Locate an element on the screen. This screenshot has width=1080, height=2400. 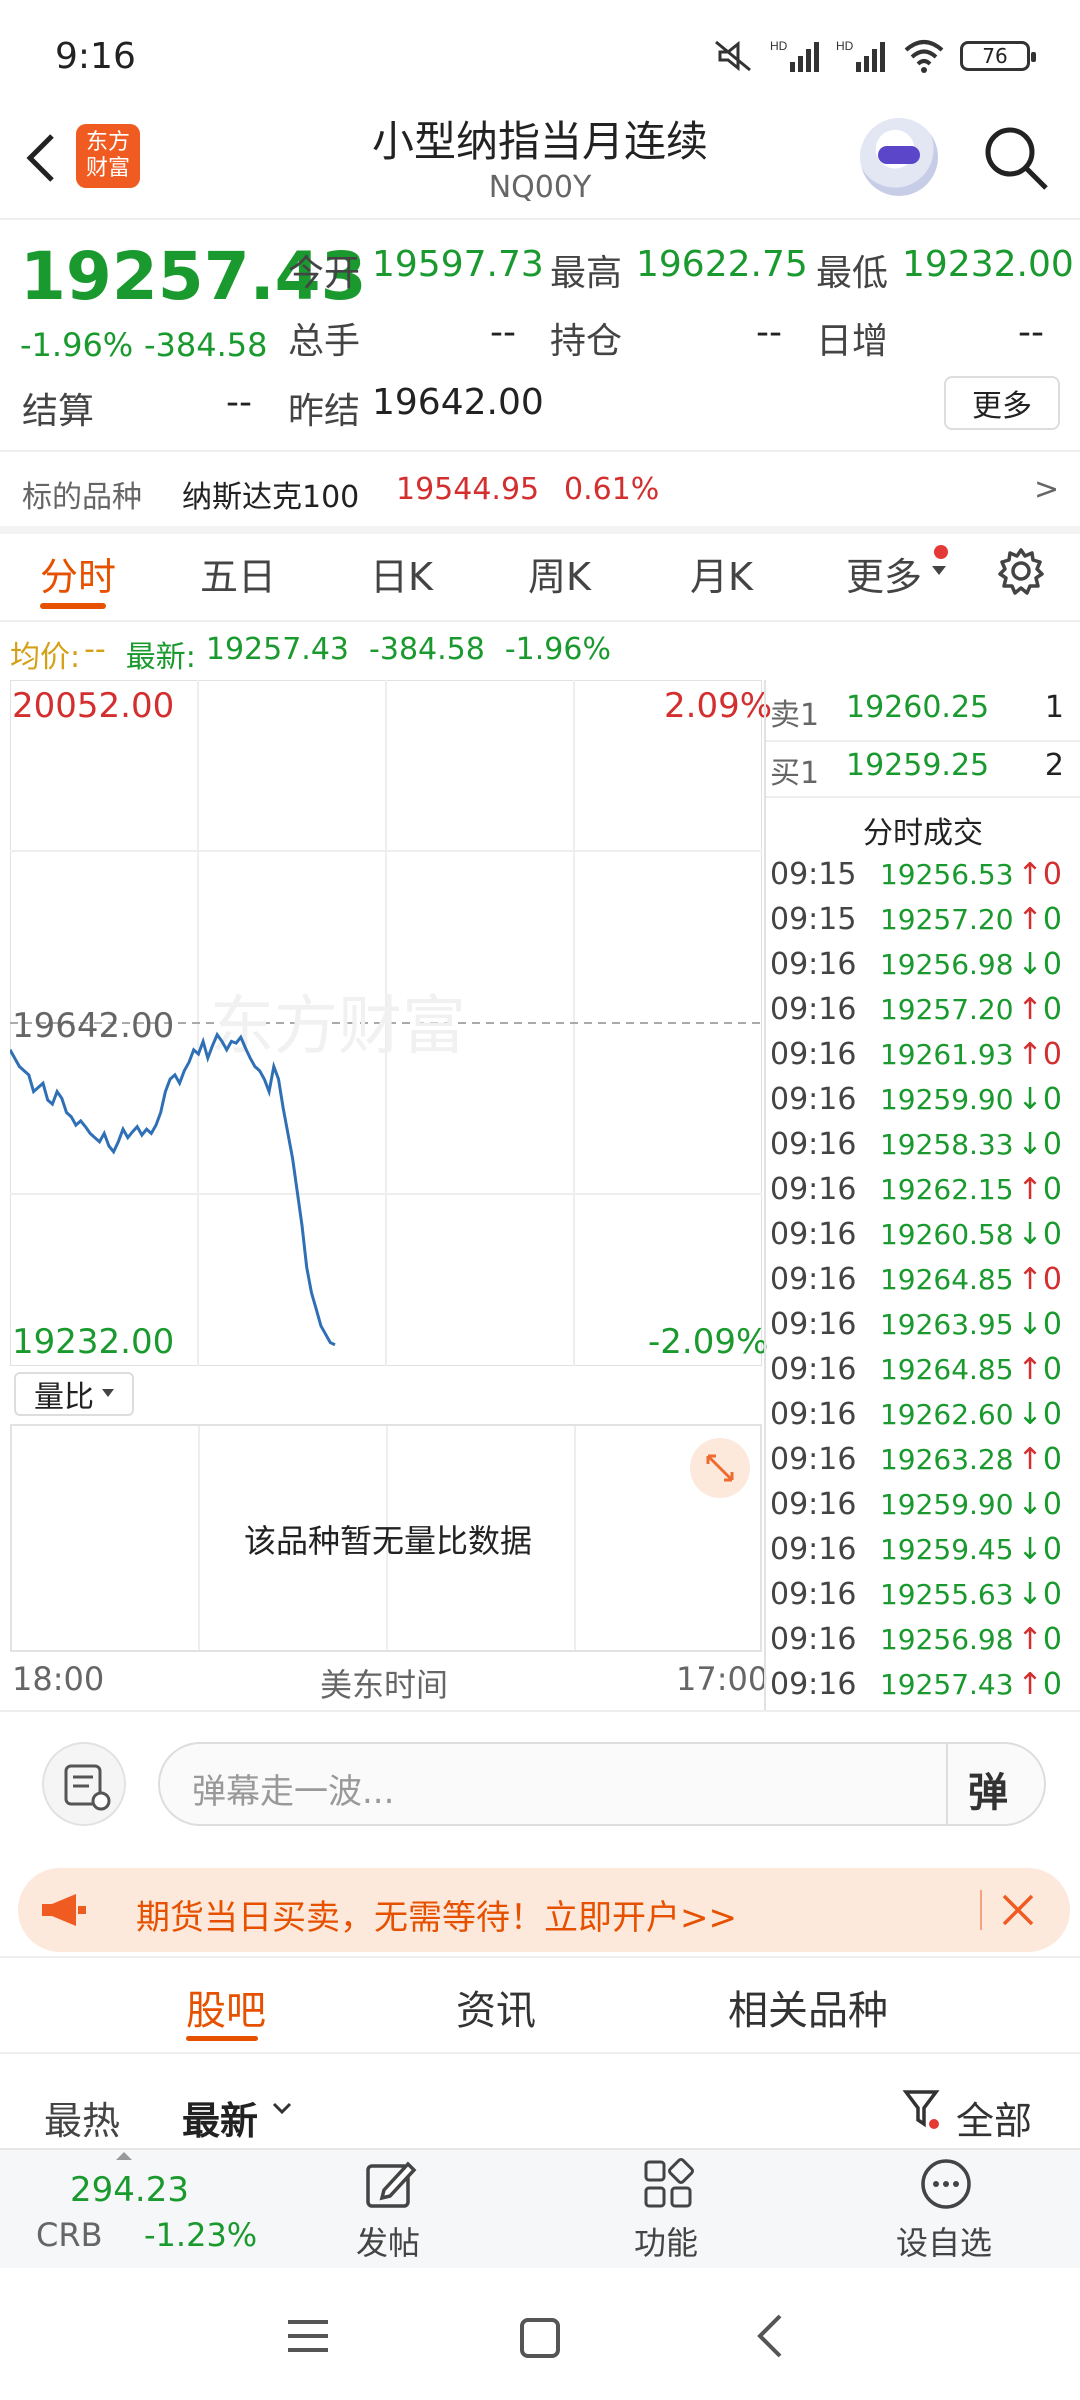
trade-row: 09:16 19263.28 ↑ 0 is located at coordinates (920, 1459).